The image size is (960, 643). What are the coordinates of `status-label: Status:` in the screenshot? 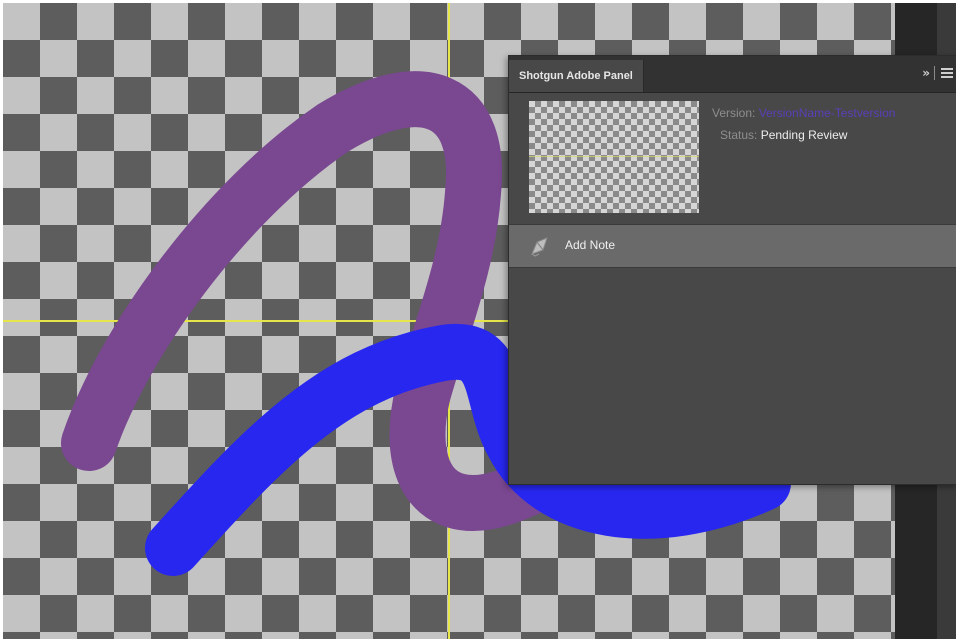 It's located at (739, 135).